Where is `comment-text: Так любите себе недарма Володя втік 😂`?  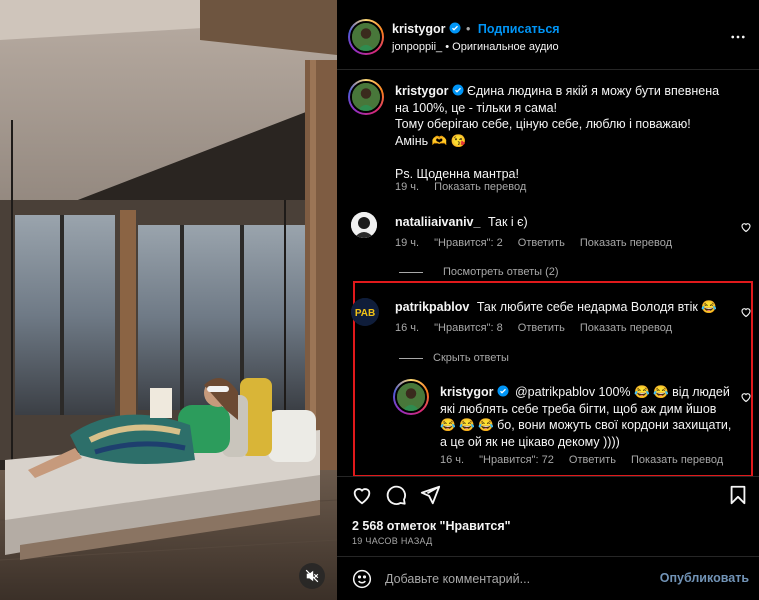
comment-text: Так любите себе недарма Володя втік 😂 is located at coordinates (596, 307).